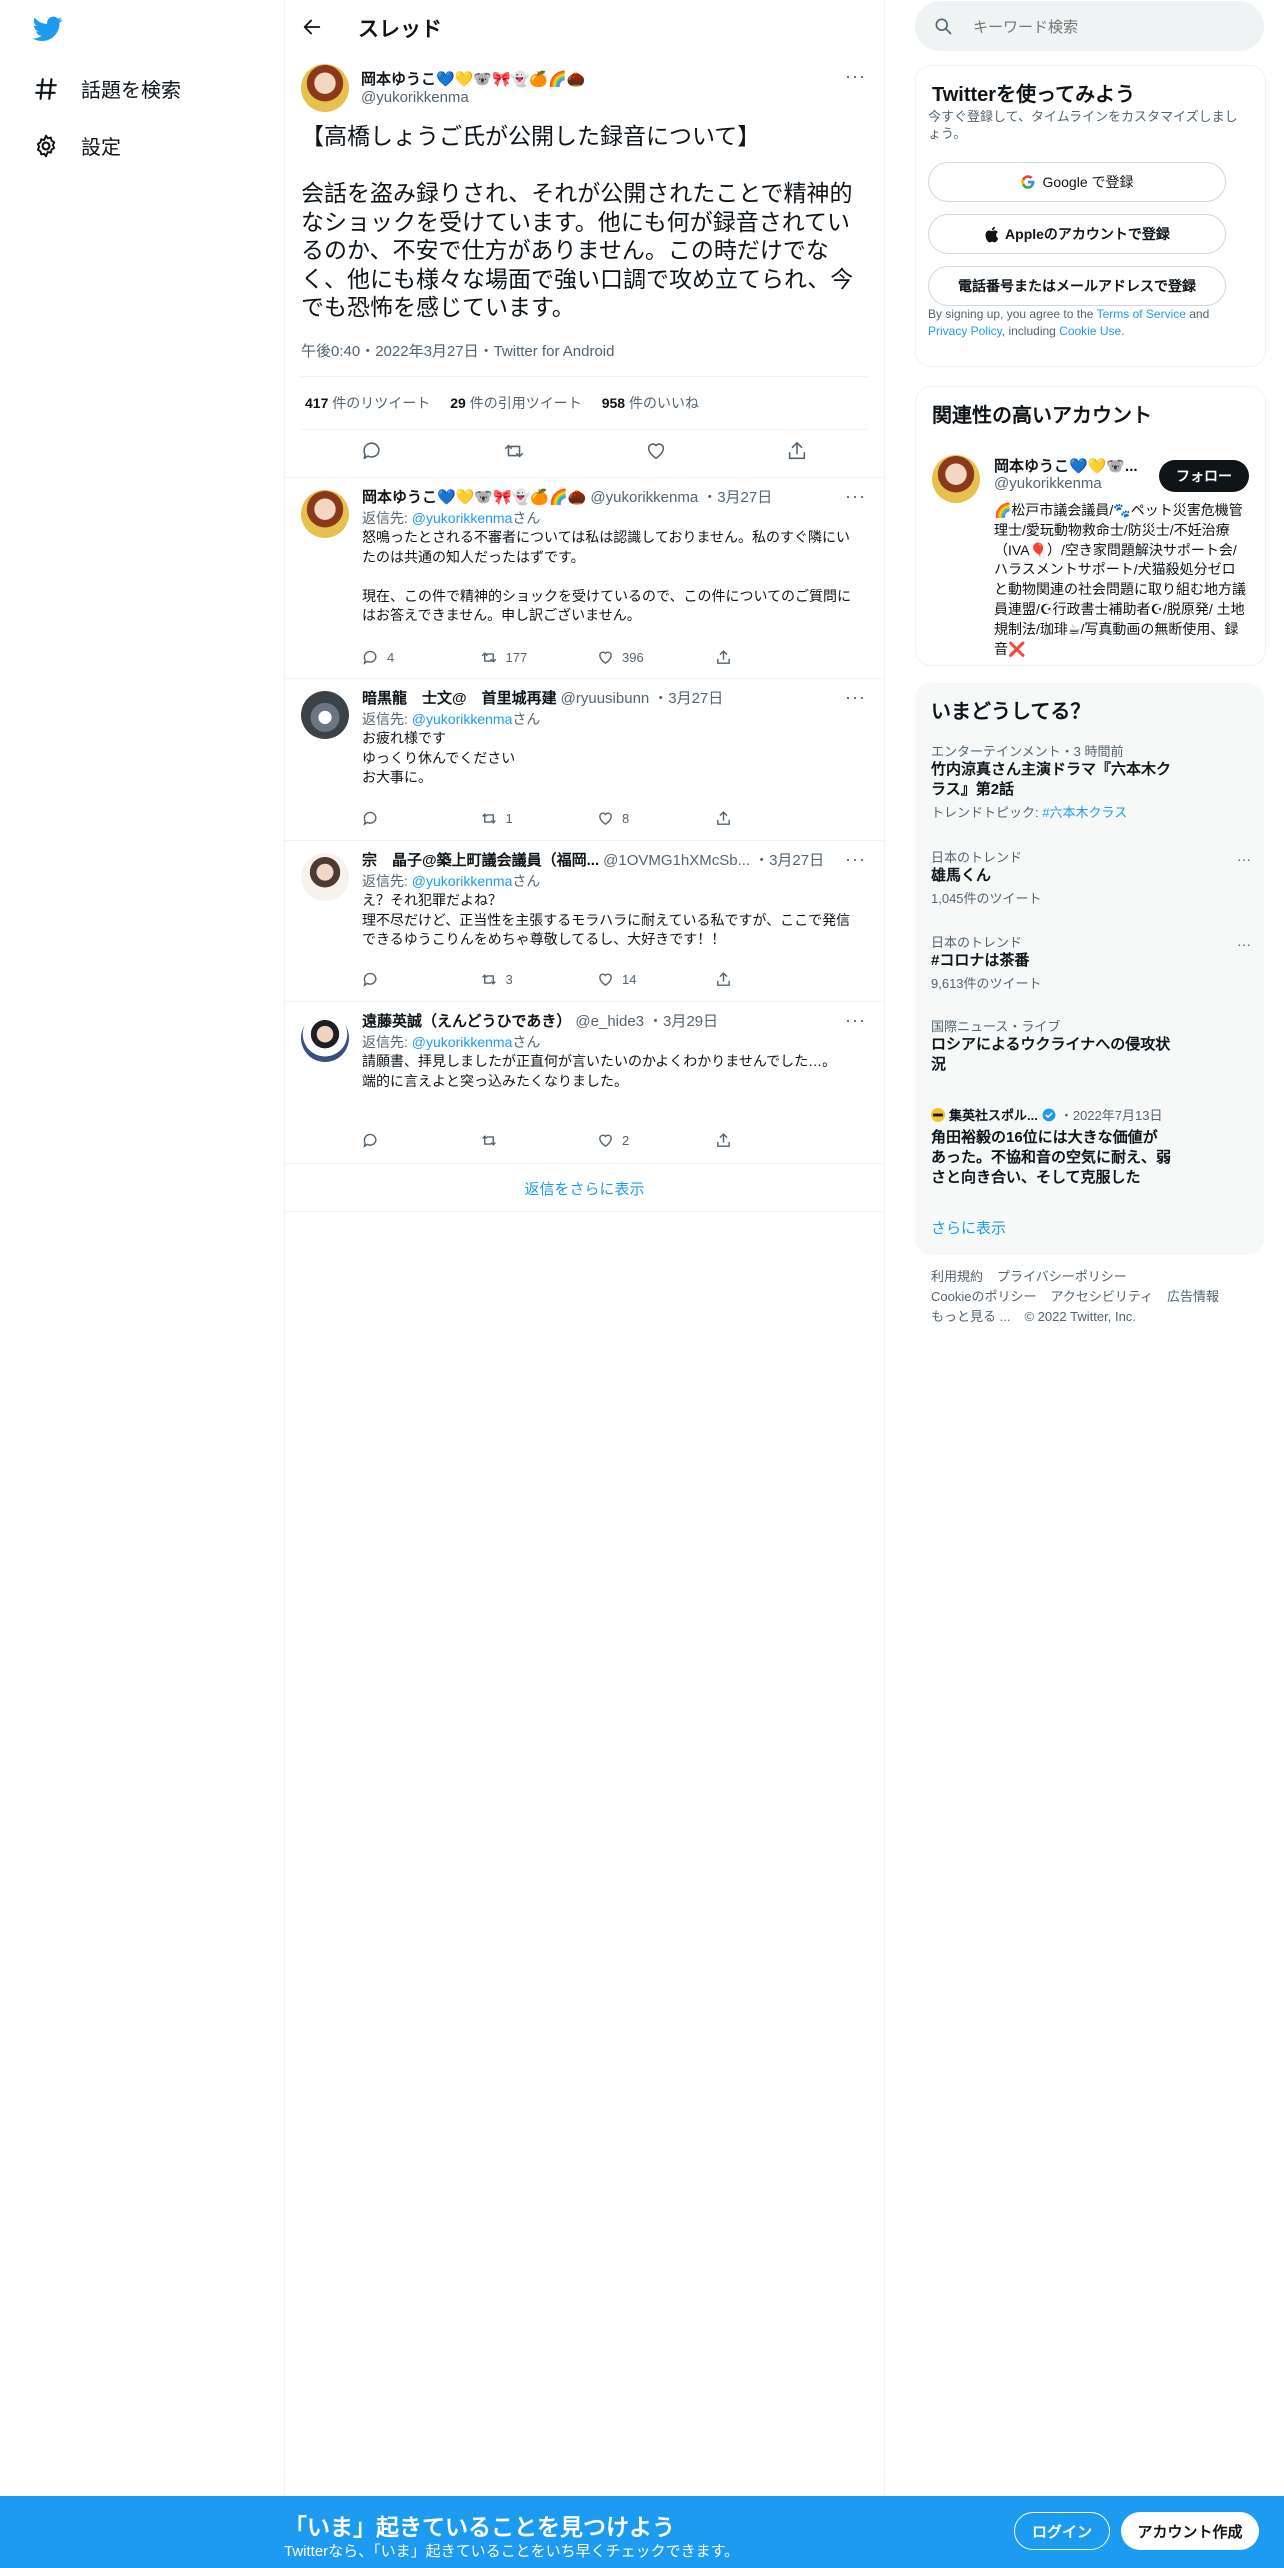 This screenshot has height=2568, width=1284. What do you see at coordinates (983, 1296) in the screenshot?
I see `footer-link: Cookieのポリシー` at bounding box center [983, 1296].